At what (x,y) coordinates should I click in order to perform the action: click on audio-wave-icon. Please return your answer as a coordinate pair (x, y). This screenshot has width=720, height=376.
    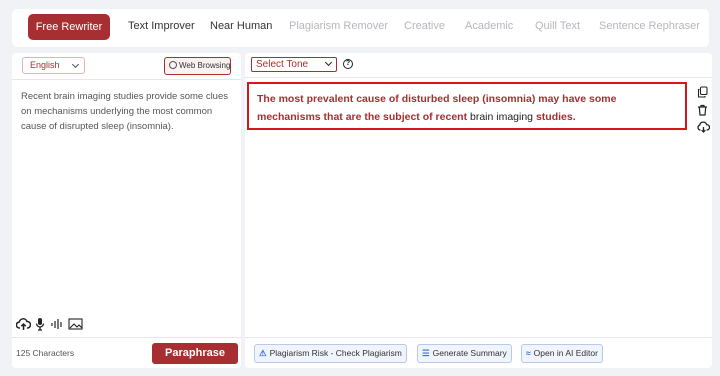
    Looking at the image, I should click on (57, 326).